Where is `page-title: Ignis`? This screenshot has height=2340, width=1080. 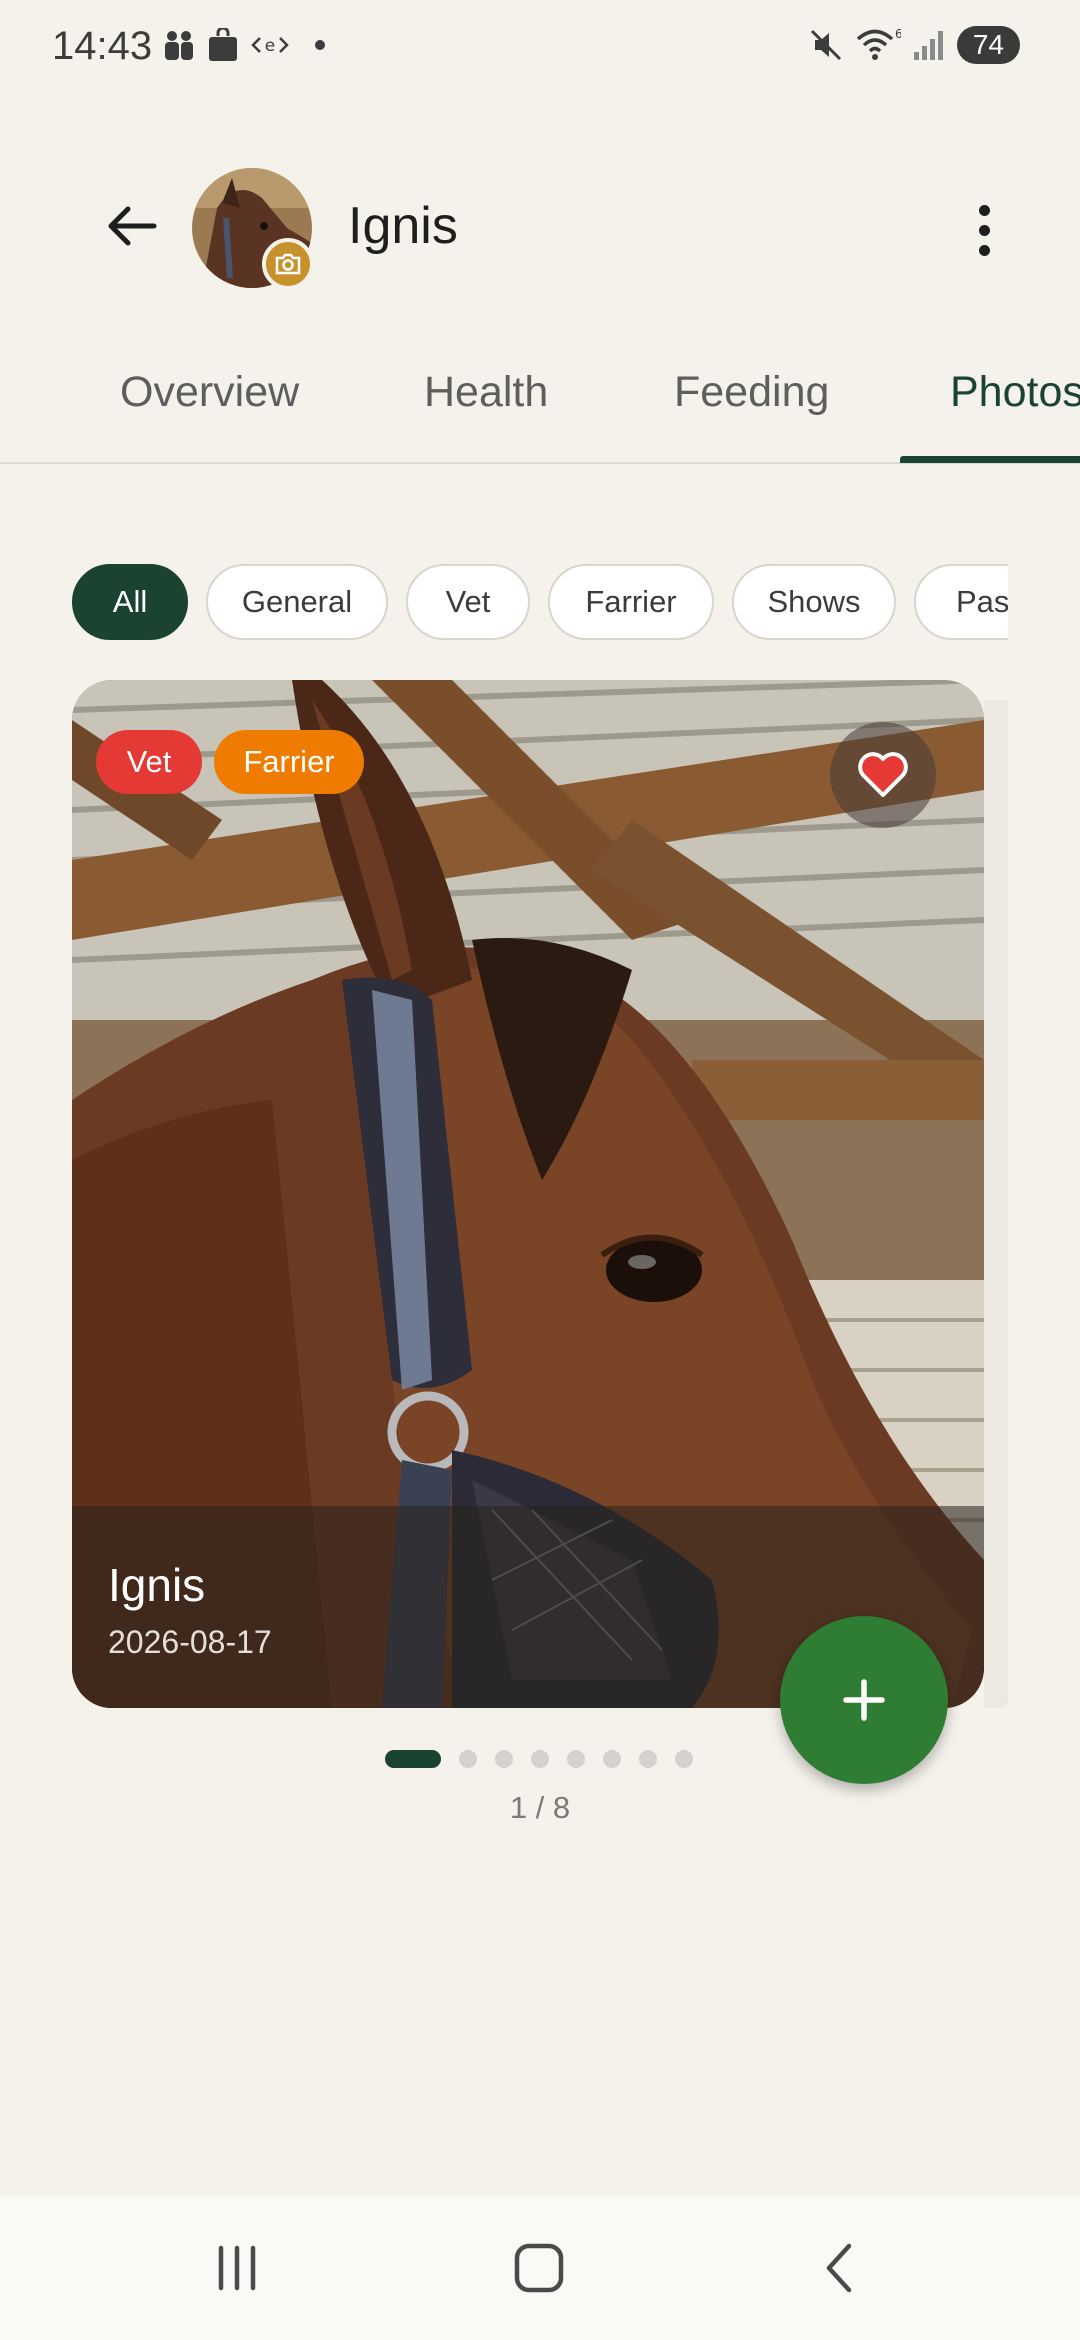 page-title: Ignis is located at coordinates (403, 226).